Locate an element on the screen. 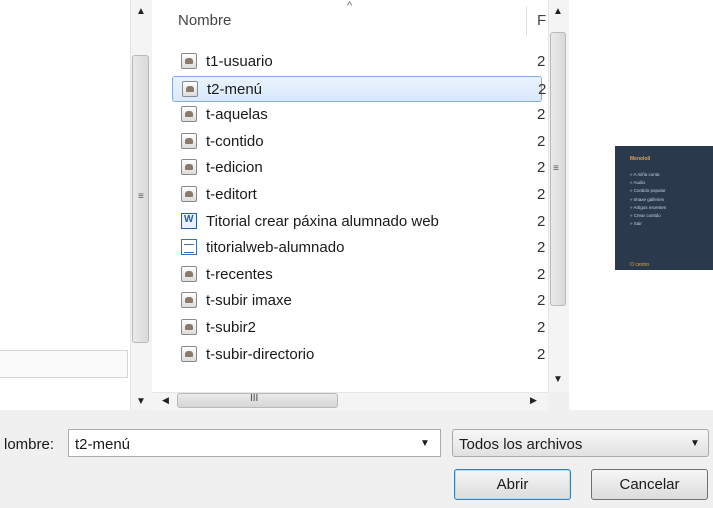 This screenshot has height=508, width=713. cancel-button: Cancelar is located at coordinates (649, 484).